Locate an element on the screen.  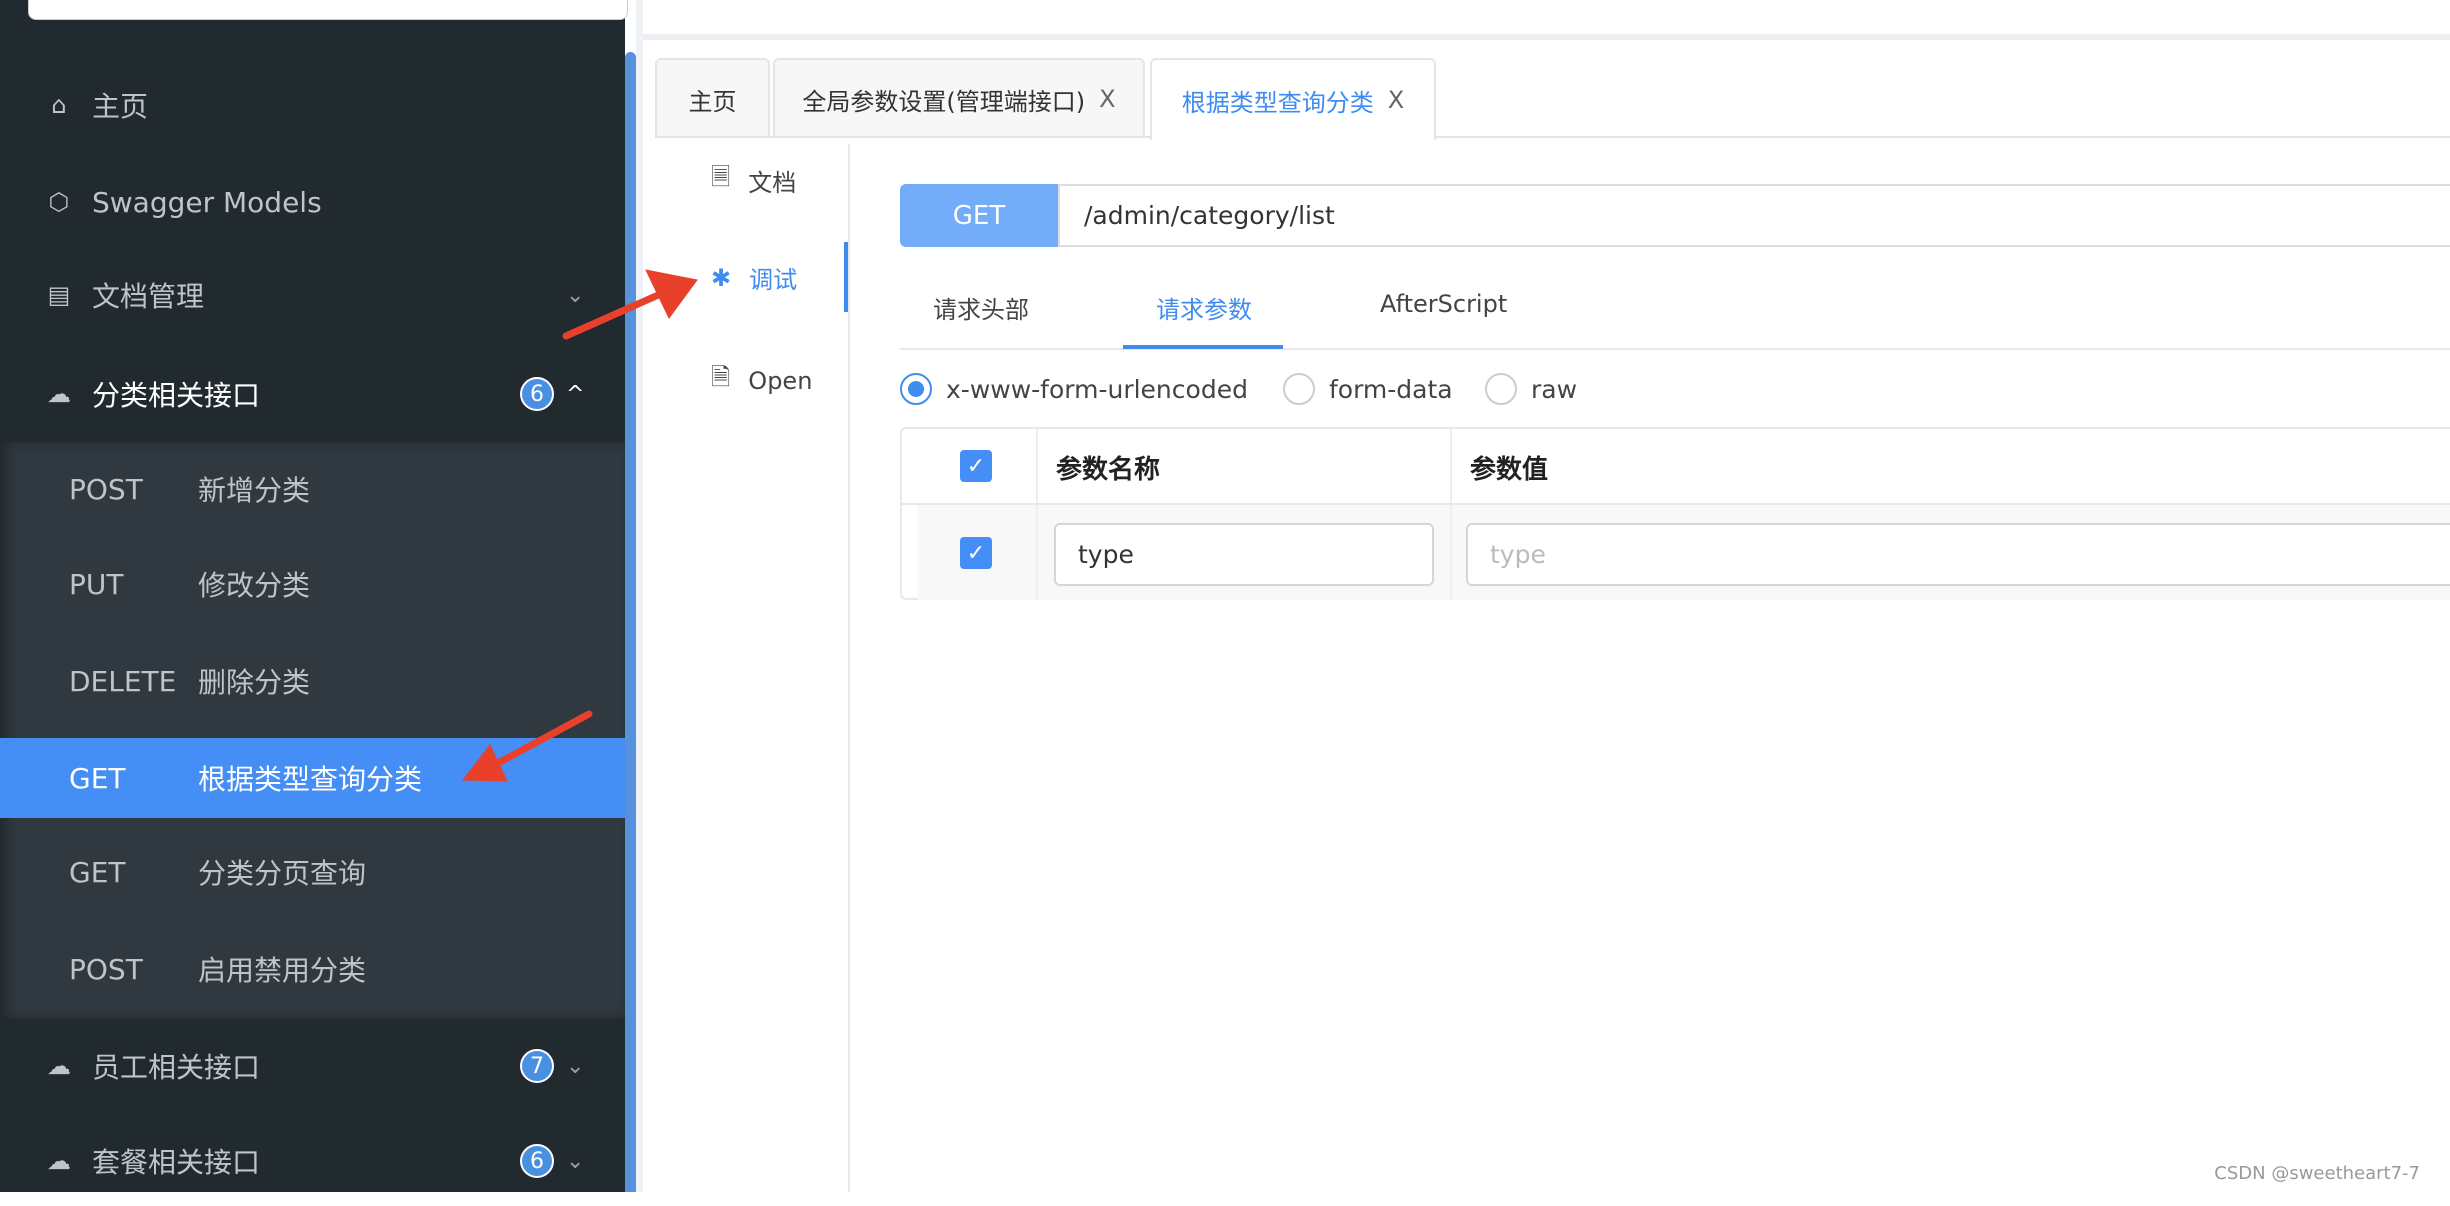
tab-divider is located at coordinates (1552, 137).